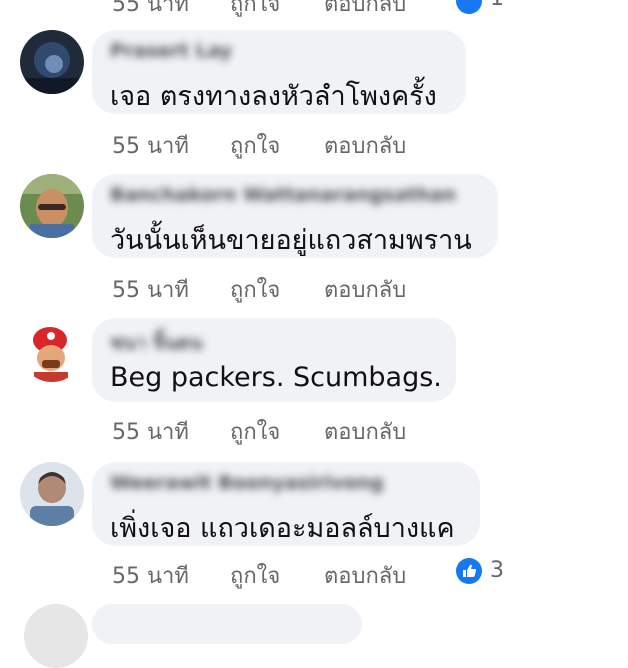  Describe the element at coordinates (291, 240) in the screenshot. I see `comment-text: วันนั้นเห็นขายอยู่แถวสามพราน` at that location.